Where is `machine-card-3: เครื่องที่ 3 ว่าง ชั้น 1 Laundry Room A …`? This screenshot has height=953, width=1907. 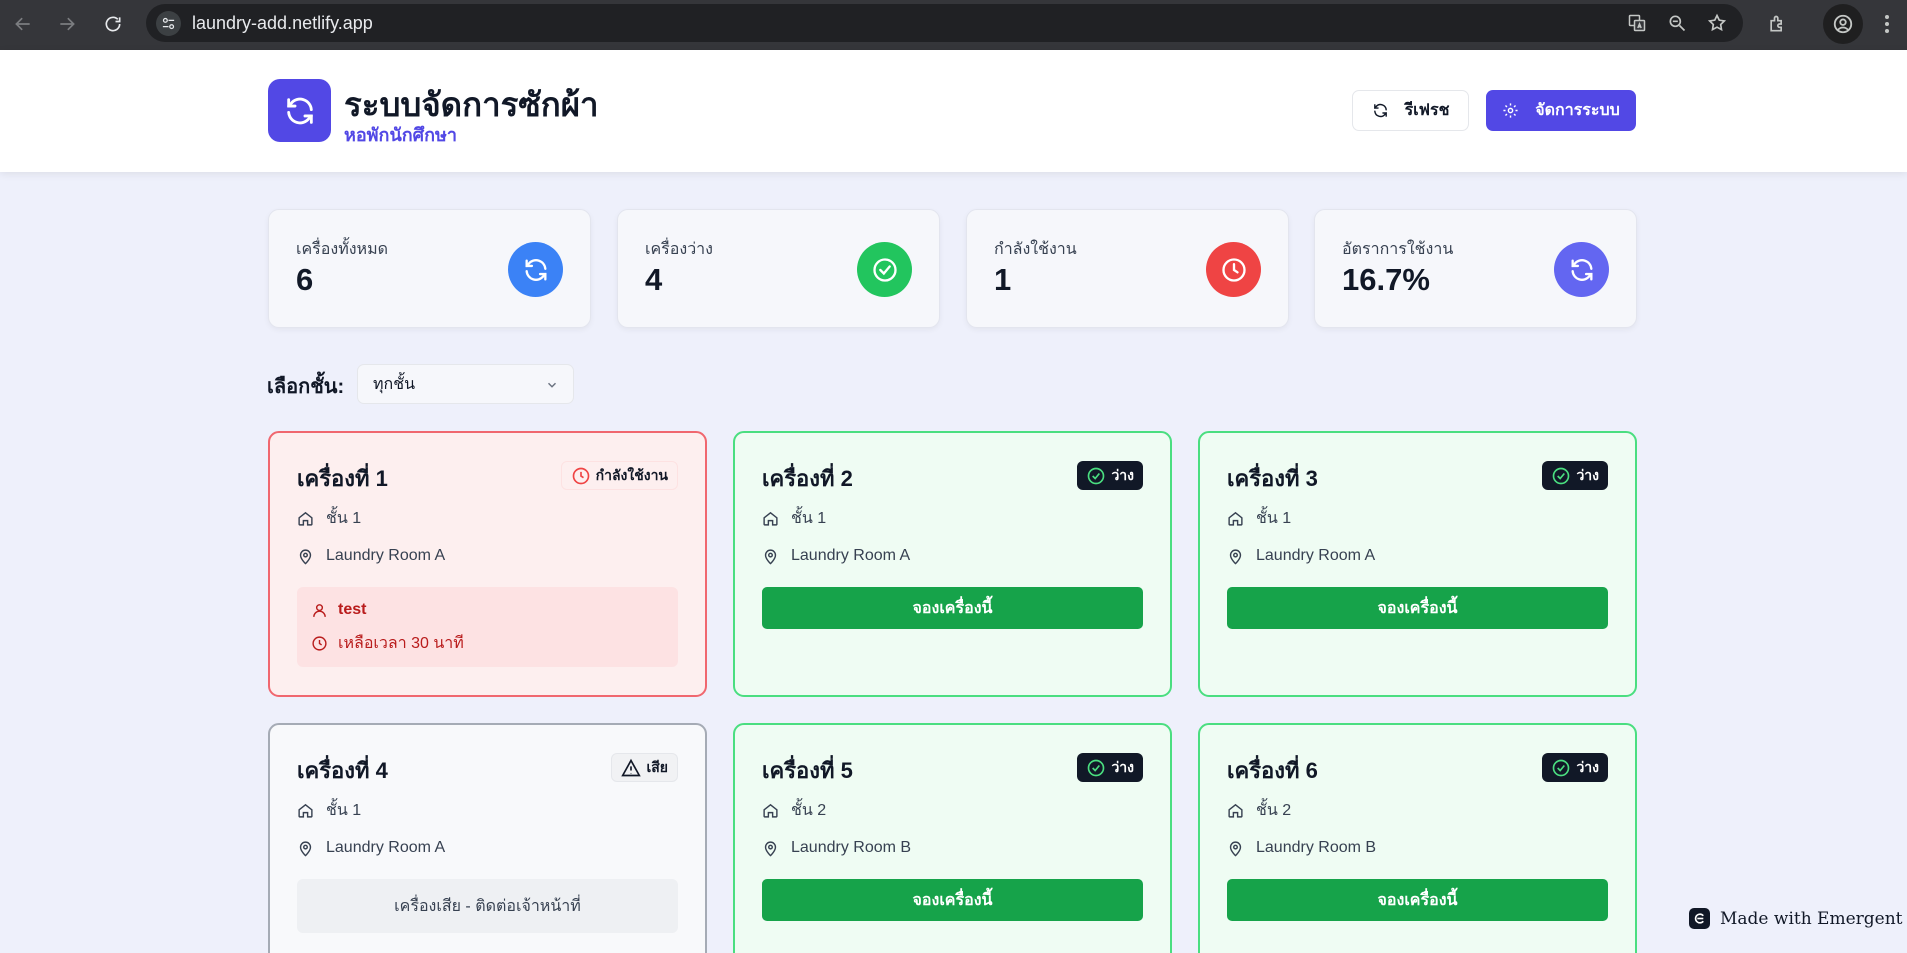 machine-card-3: เครื่องที่ 3 ว่าง ชั้น 1 Laundry Room A … is located at coordinates (1417, 564).